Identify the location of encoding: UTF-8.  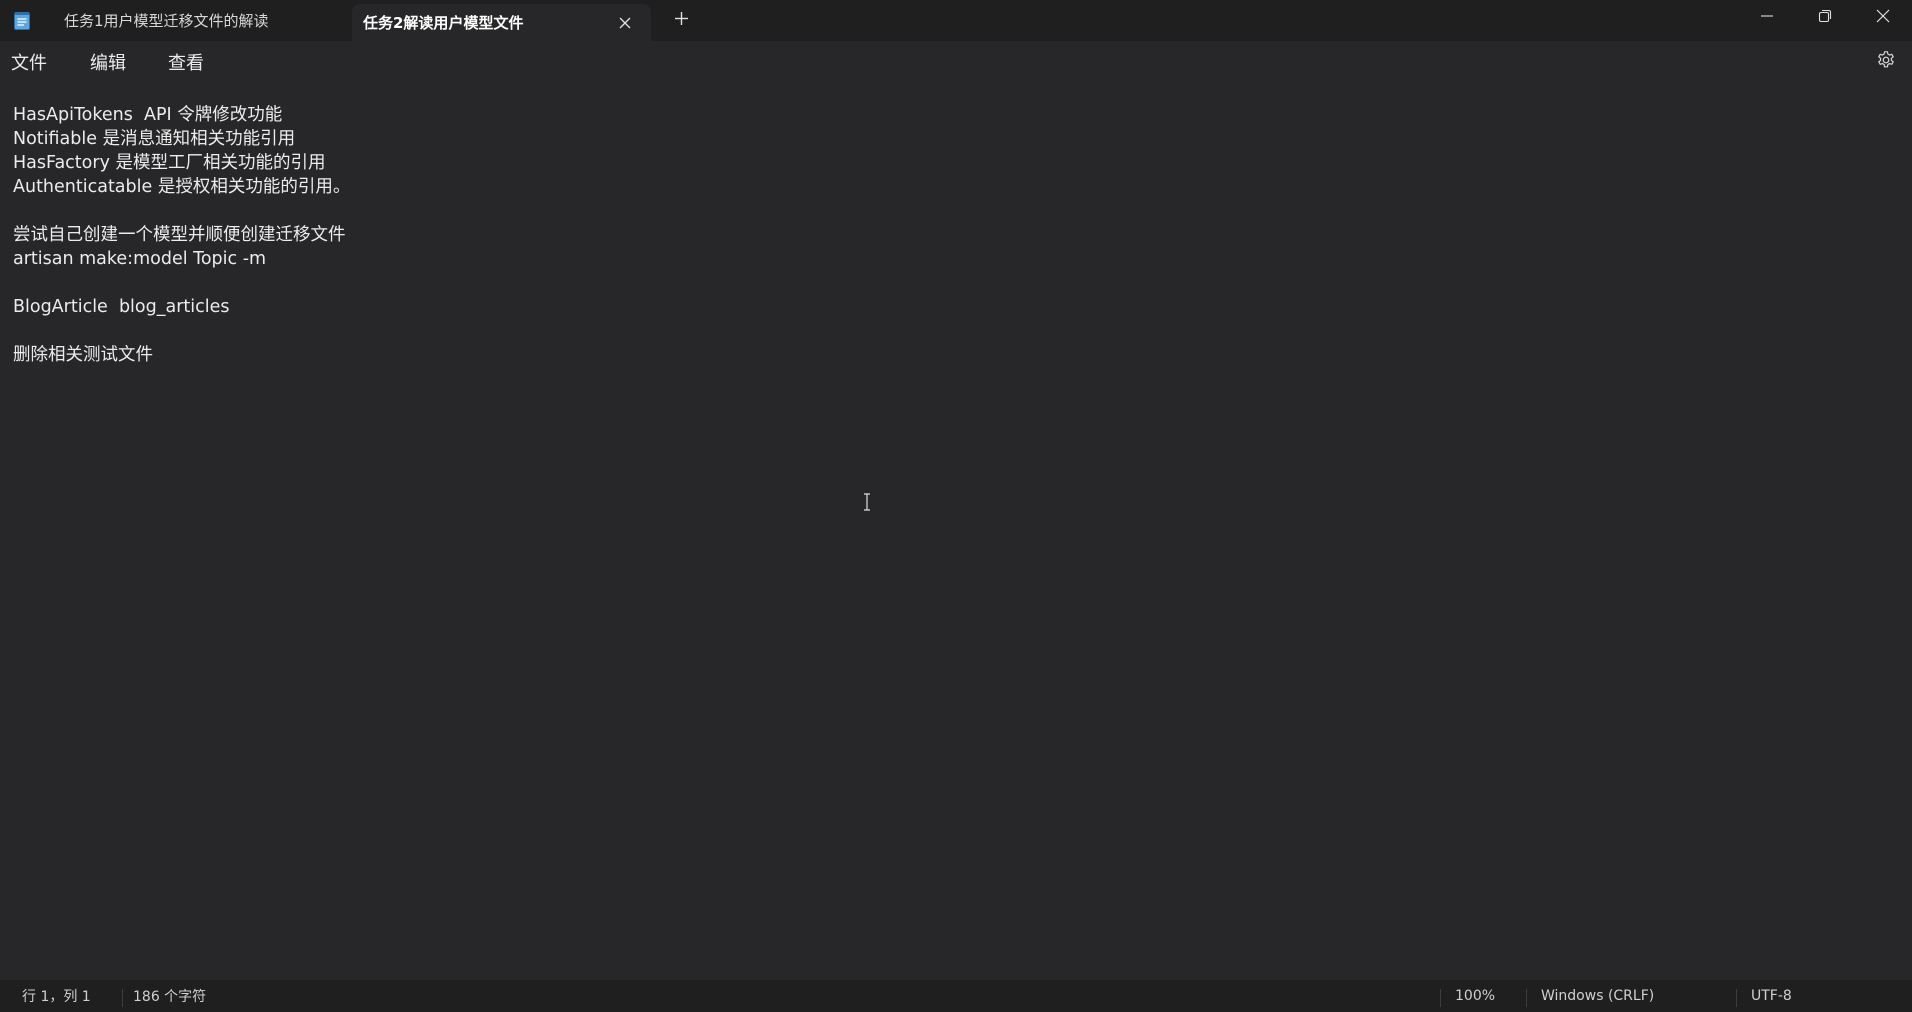
(1771, 996).